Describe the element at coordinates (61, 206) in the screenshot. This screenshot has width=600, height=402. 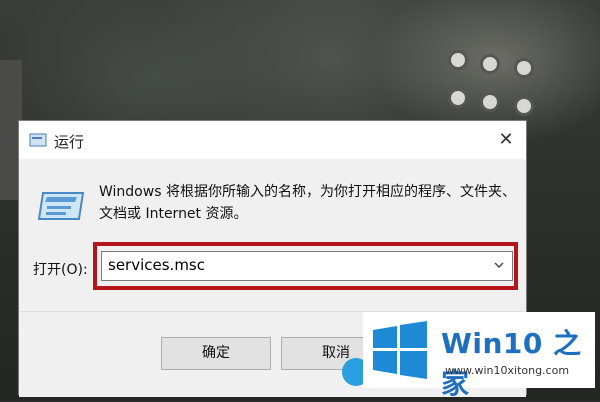
I see `run-icon` at that location.